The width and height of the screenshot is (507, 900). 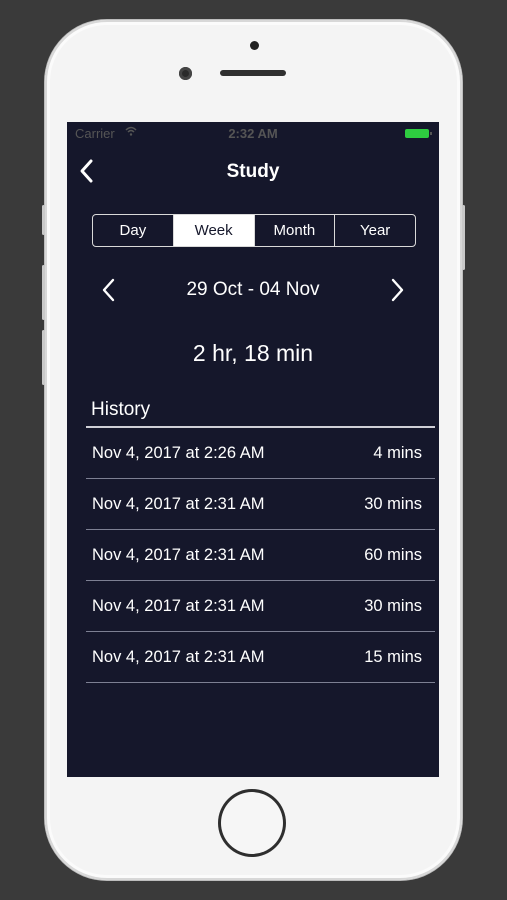 What do you see at coordinates (254, 45) in the screenshot?
I see `proximity-sensor` at bounding box center [254, 45].